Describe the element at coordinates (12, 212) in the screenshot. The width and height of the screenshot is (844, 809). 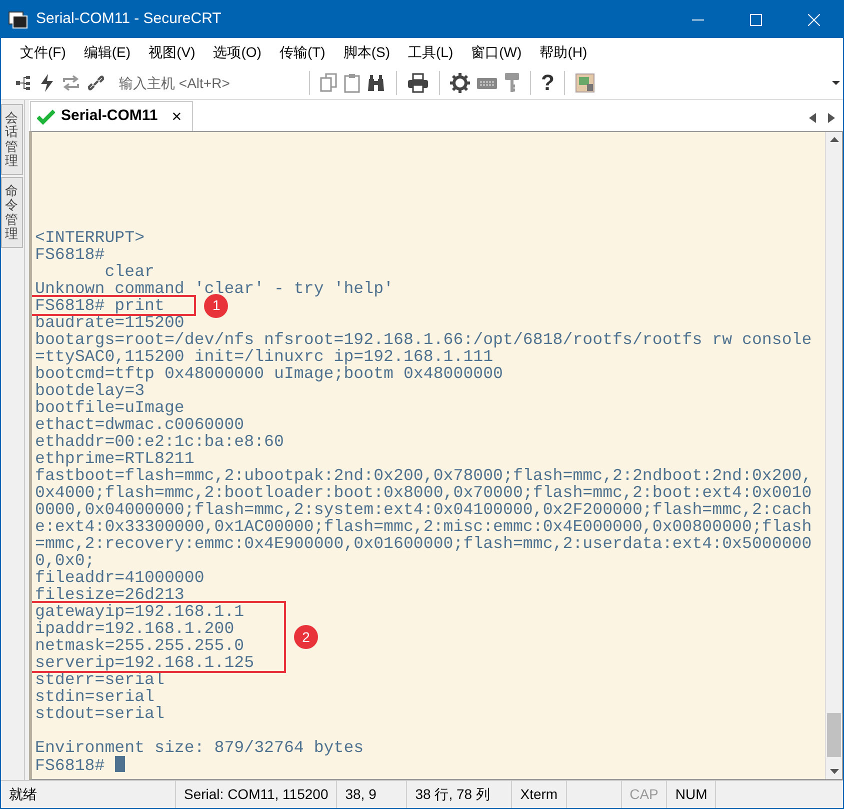
I see `side-tab: 命令管理` at that location.